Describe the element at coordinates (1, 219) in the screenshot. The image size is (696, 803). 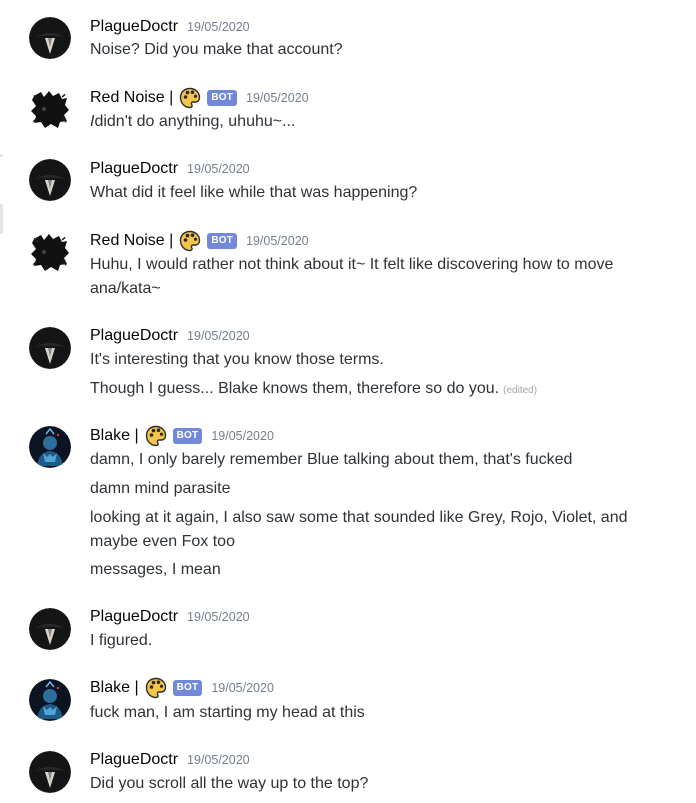
I see `rail-scroll-indicator` at that location.